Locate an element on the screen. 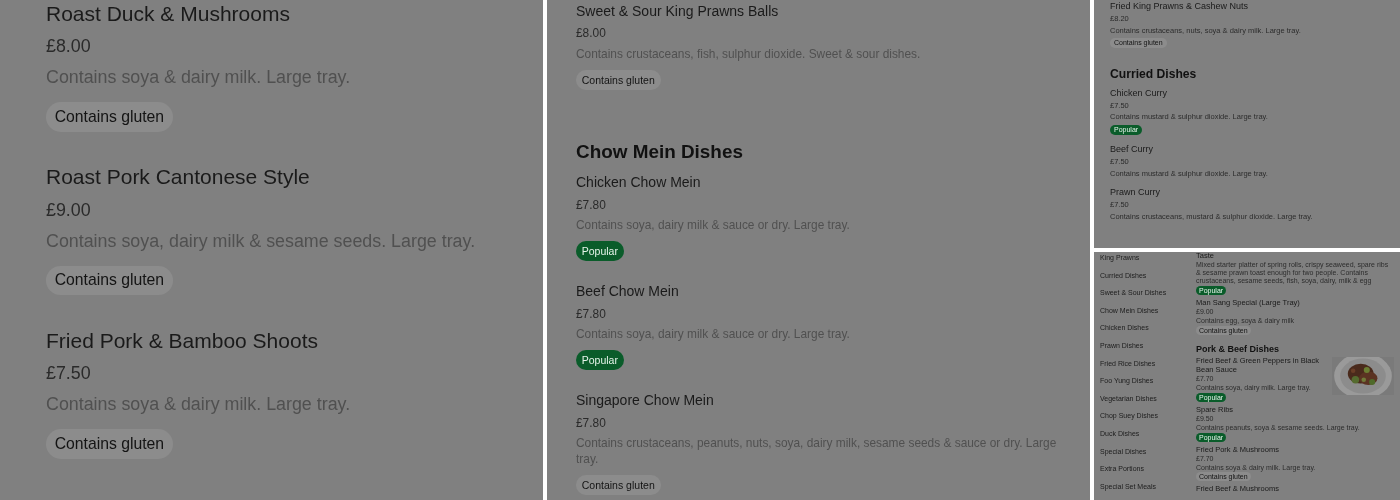 The height and width of the screenshot is (500, 1400). dish-name: Singapore Chow Mein is located at coordinates (823, 401).